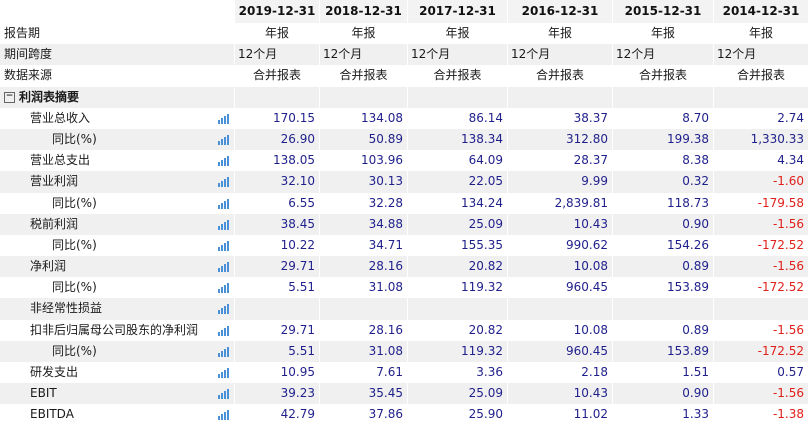 This screenshot has height=426, width=808. I want to click on row-label: 净利润, so click(117, 267).